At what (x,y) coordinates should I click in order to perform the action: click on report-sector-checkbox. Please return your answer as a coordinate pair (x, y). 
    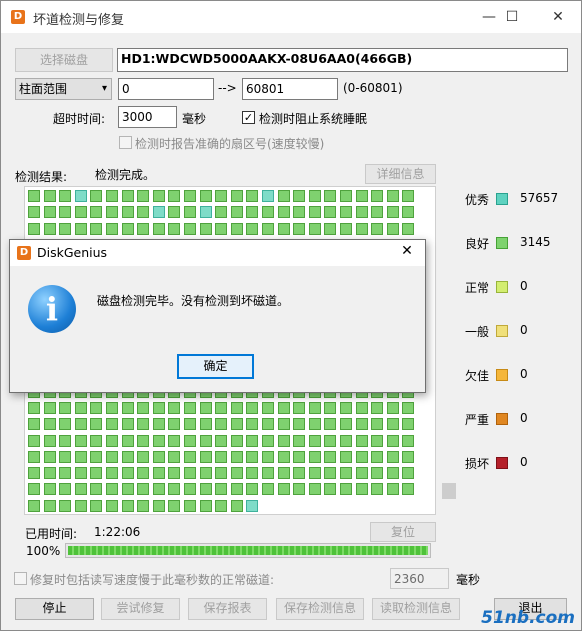
    Looking at the image, I should click on (125, 142).